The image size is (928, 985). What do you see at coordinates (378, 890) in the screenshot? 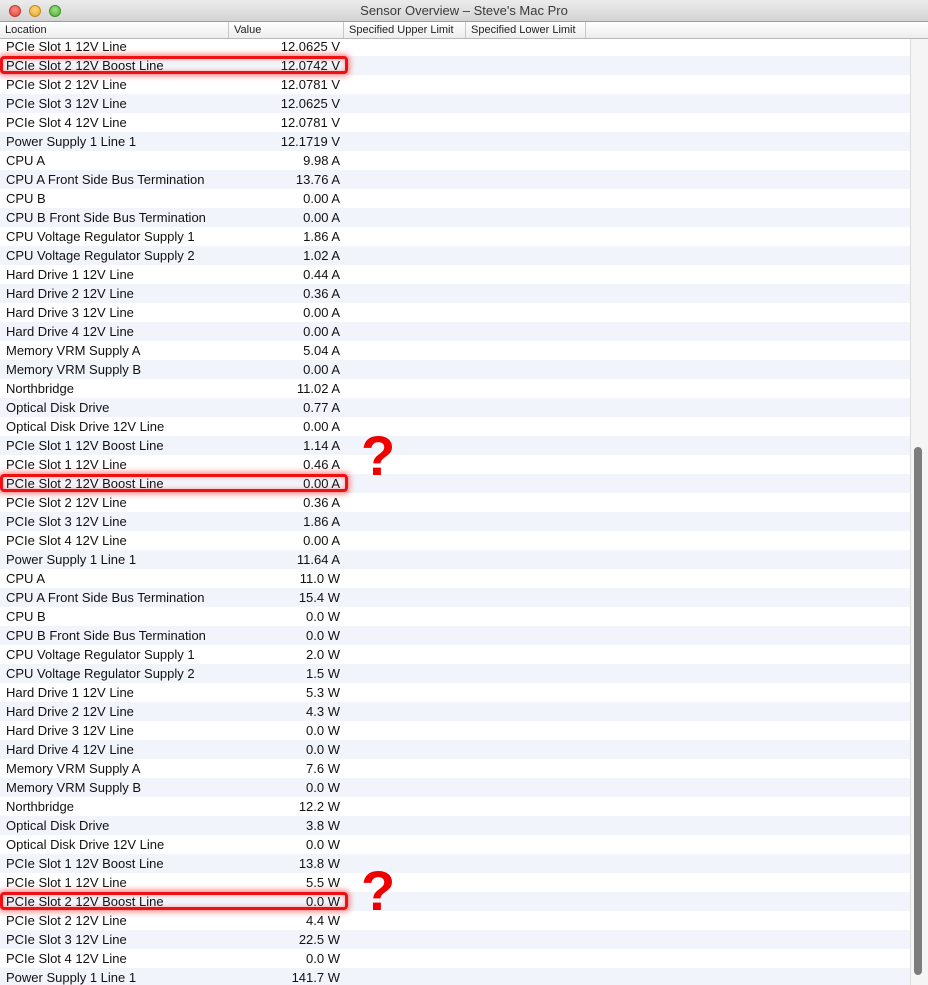
I see `question-mark-annotation: ?` at bounding box center [378, 890].